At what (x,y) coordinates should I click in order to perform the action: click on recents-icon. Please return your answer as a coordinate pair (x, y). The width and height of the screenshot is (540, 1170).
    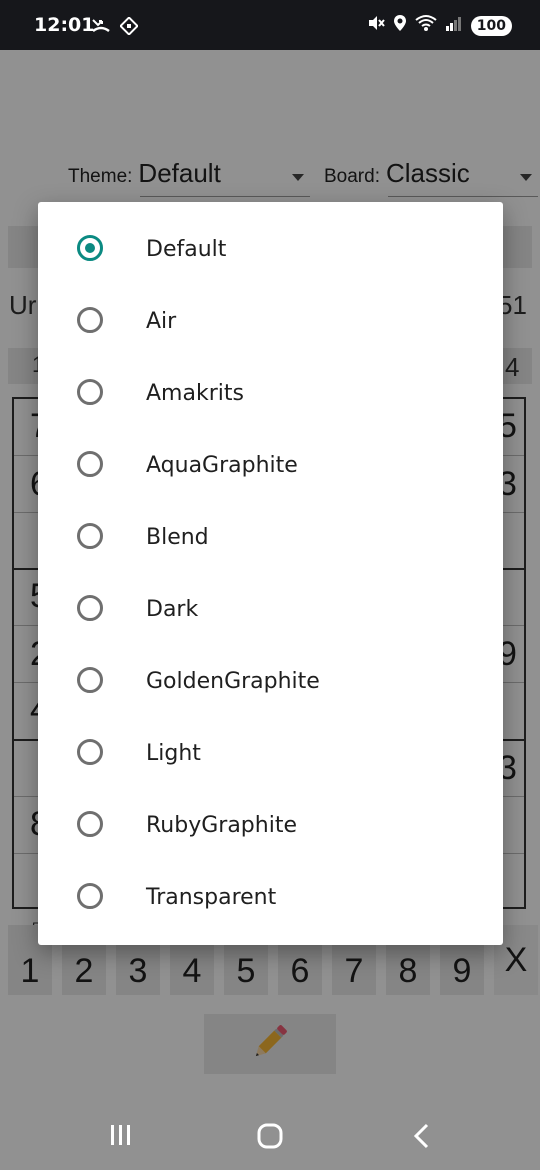
    Looking at the image, I should click on (121, 1137).